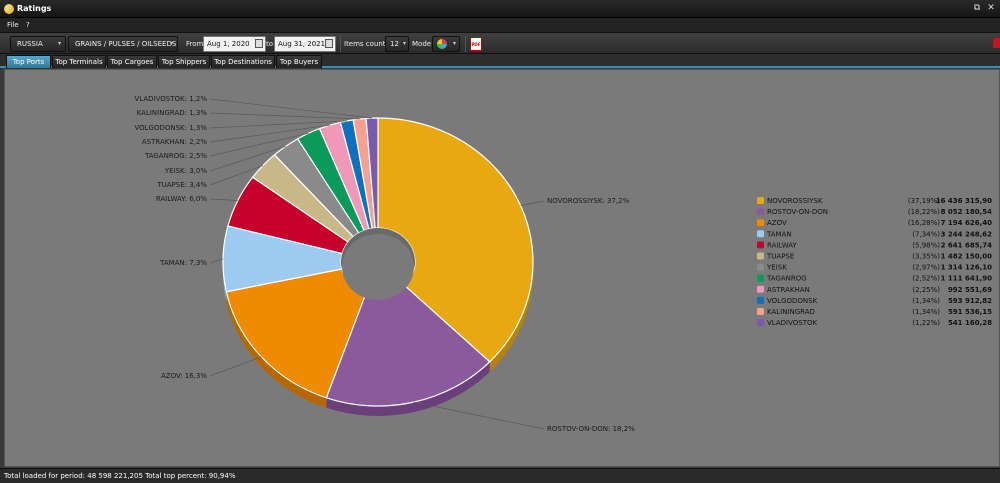 Image resolution: width=1000 pixels, height=483 pixels. I want to click on legend-swatch-astrakhan, so click(760, 289).